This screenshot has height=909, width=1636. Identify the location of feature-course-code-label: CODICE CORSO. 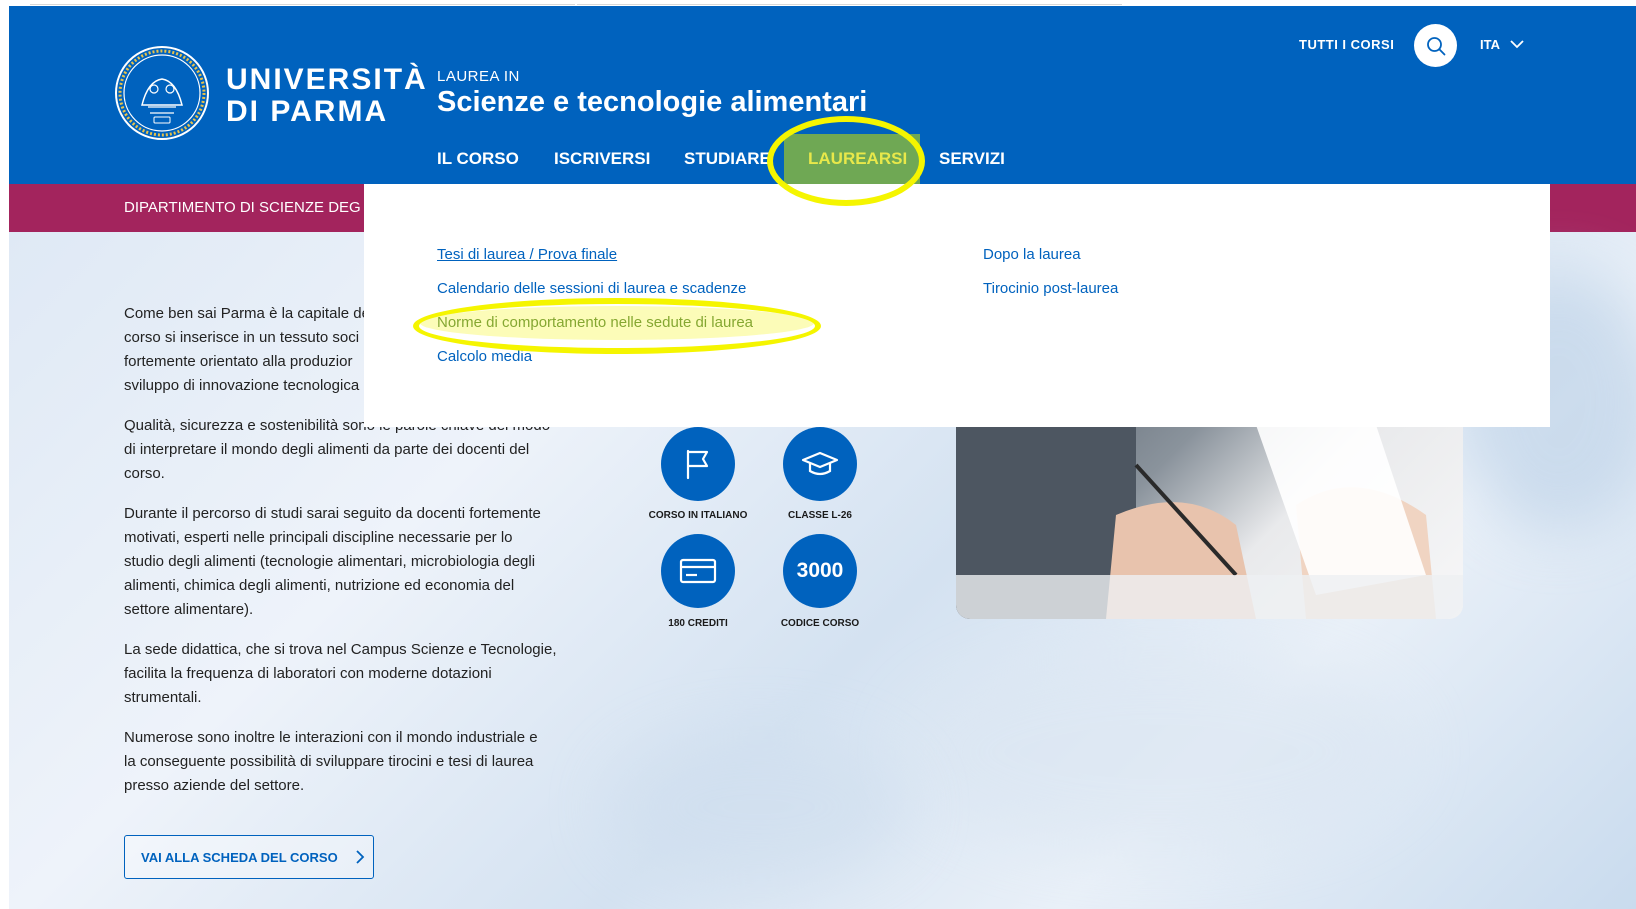
(820, 623).